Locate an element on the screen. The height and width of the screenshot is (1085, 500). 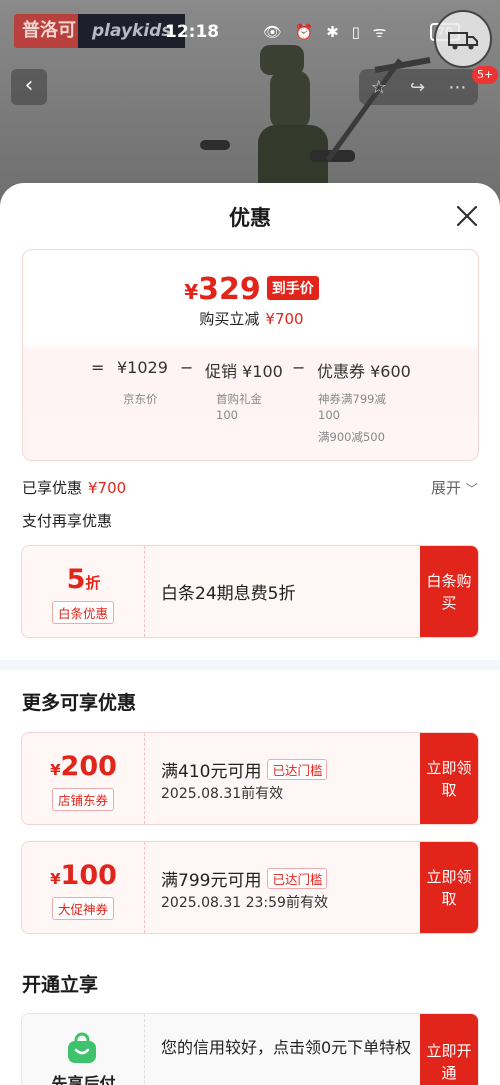
coupon-value: 200 is located at coordinates (88, 766).